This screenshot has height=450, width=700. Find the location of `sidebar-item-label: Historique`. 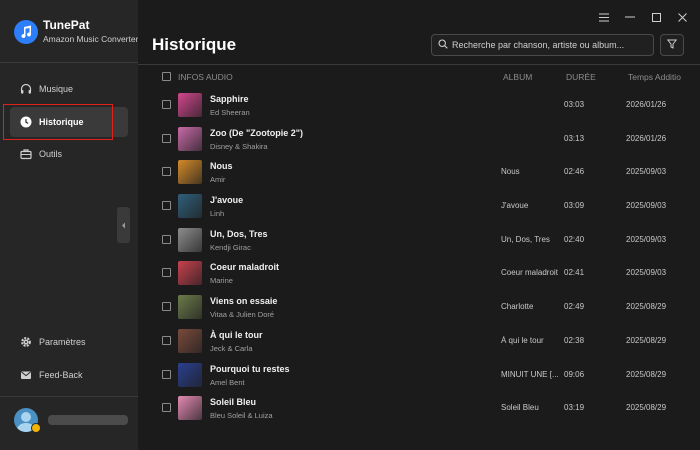

sidebar-item-label: Historique is located at coordinates (61, 122).